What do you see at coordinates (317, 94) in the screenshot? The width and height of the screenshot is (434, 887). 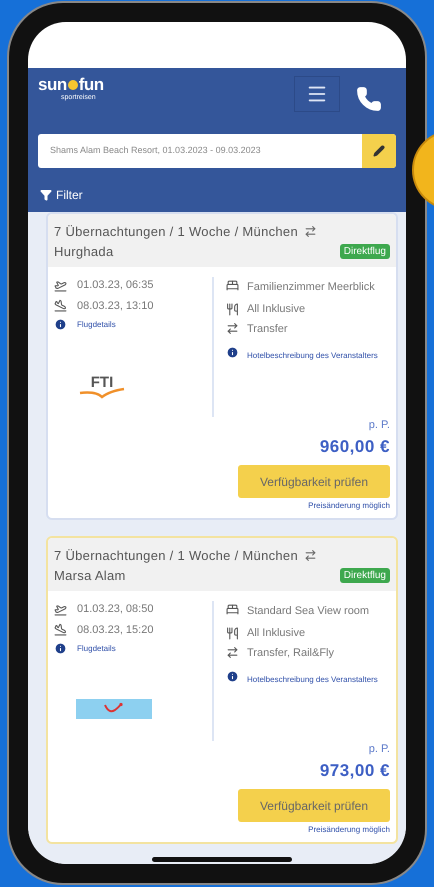 I see `menu-button` at bounding box center [317, 94].